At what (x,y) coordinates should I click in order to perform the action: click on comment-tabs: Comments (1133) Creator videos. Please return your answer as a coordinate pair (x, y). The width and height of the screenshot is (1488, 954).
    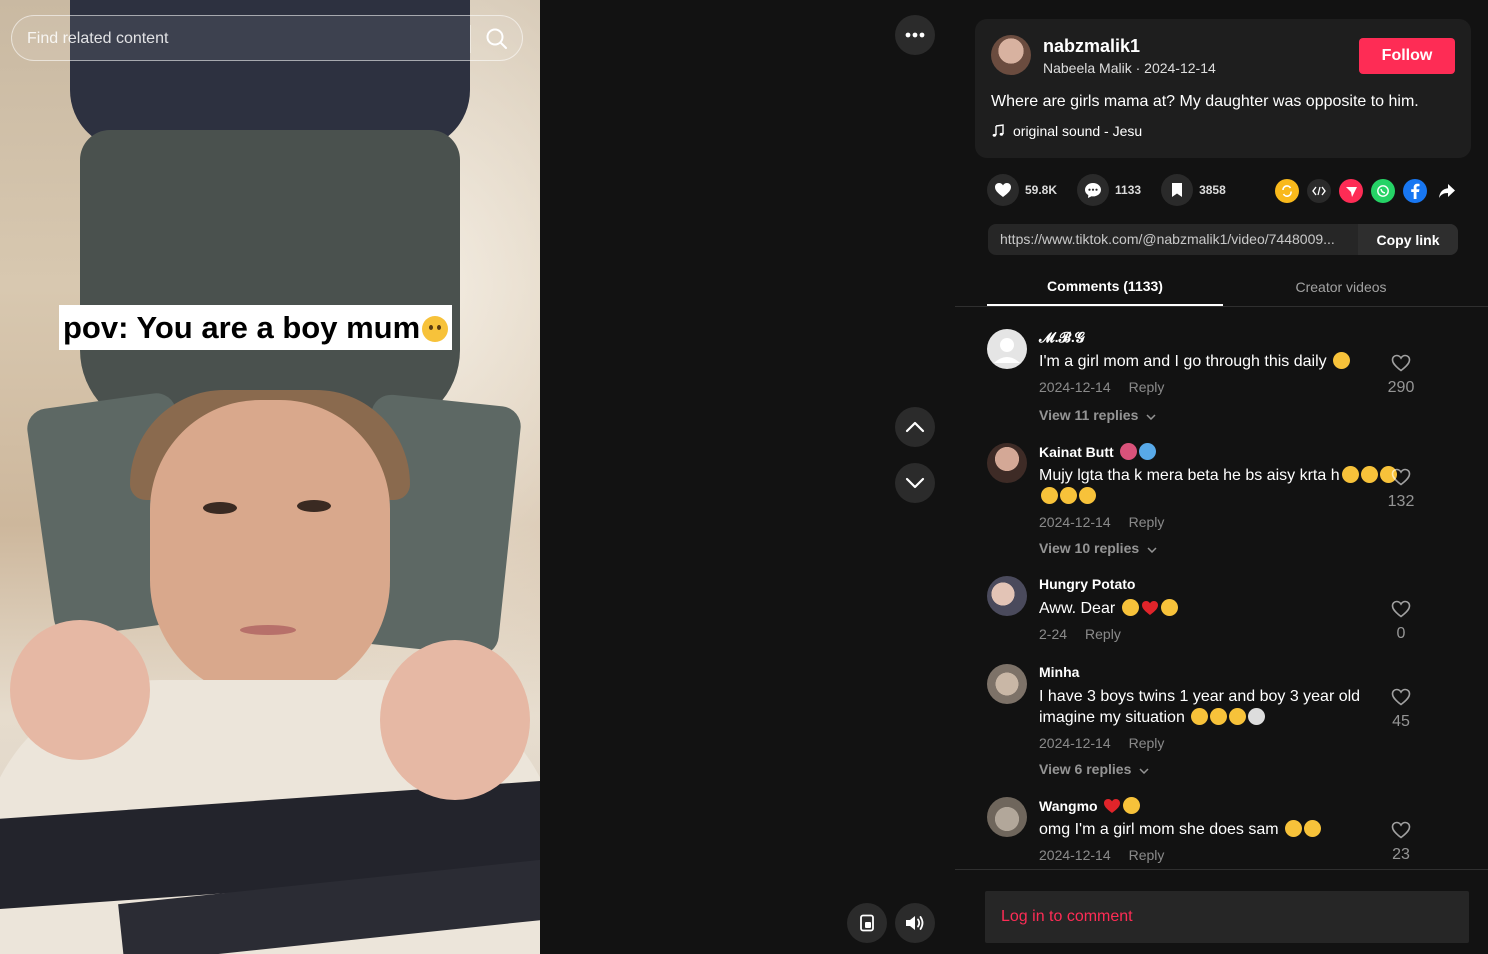
    Looking at the image, I should click on (1221, 287).